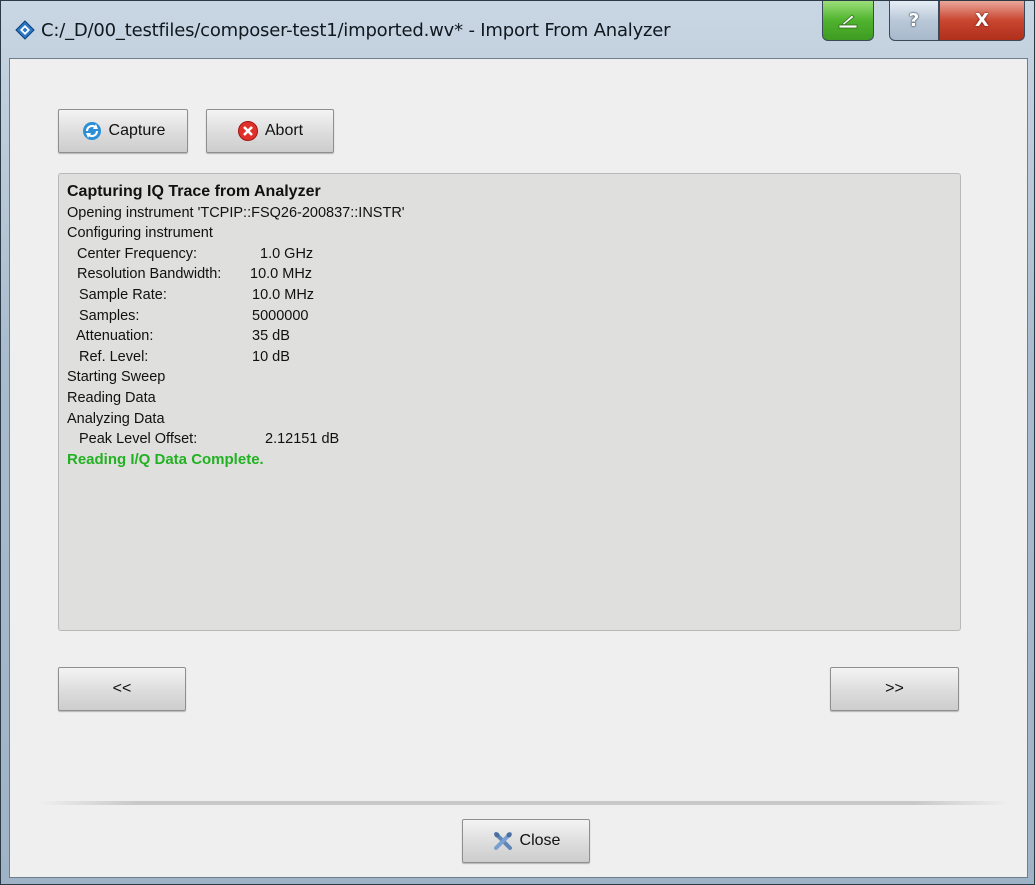 This screenshot has width=1035, height=885. Describe the element at coordinates (114, 356) in the screenshot. I see `setting-label: Ref. Level:` at that location.